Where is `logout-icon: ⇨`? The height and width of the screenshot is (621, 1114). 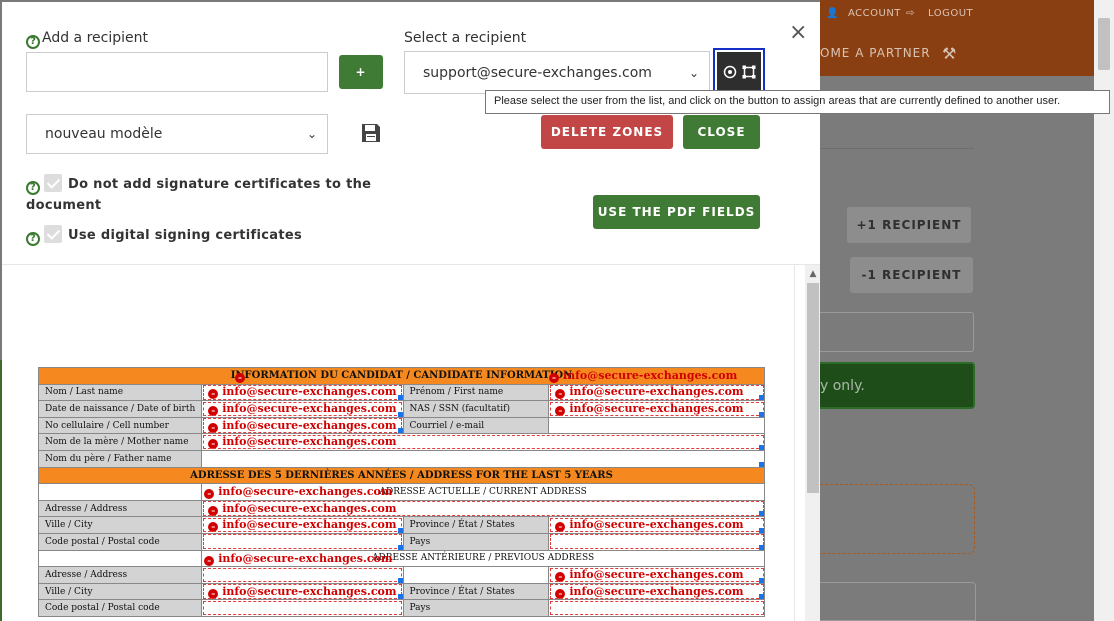
logout-icon: ⇨ is located at coordinates (910, 13).